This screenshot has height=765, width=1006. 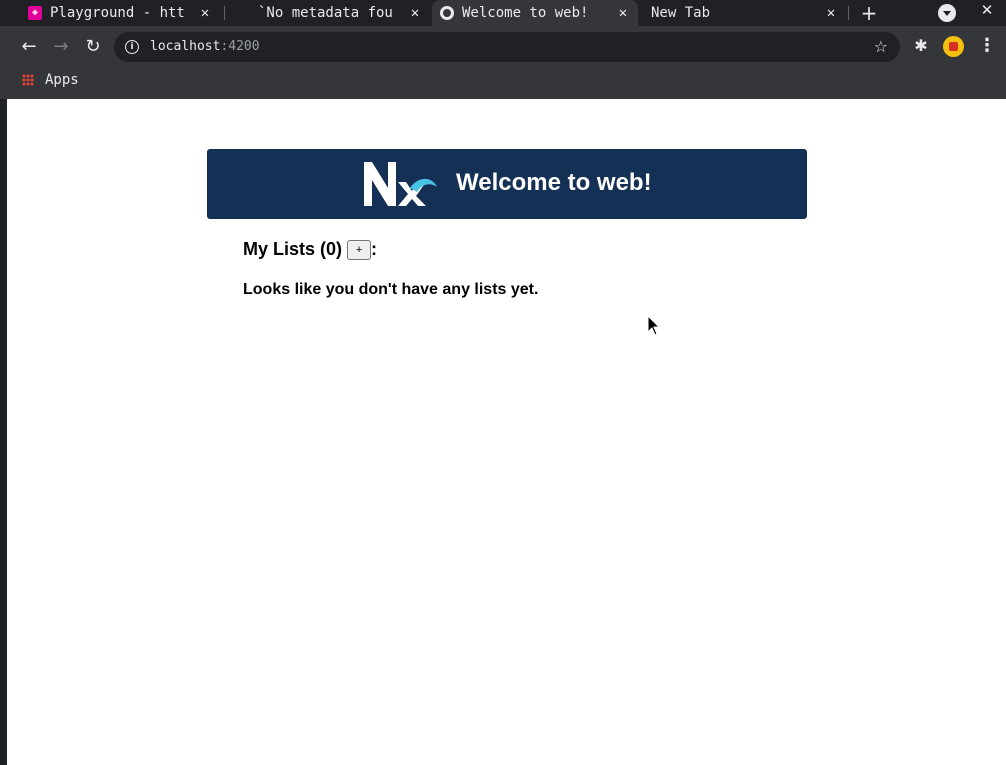 I want to click on lists-heading: My Lists (0) + :, so click(x=310, y=249).